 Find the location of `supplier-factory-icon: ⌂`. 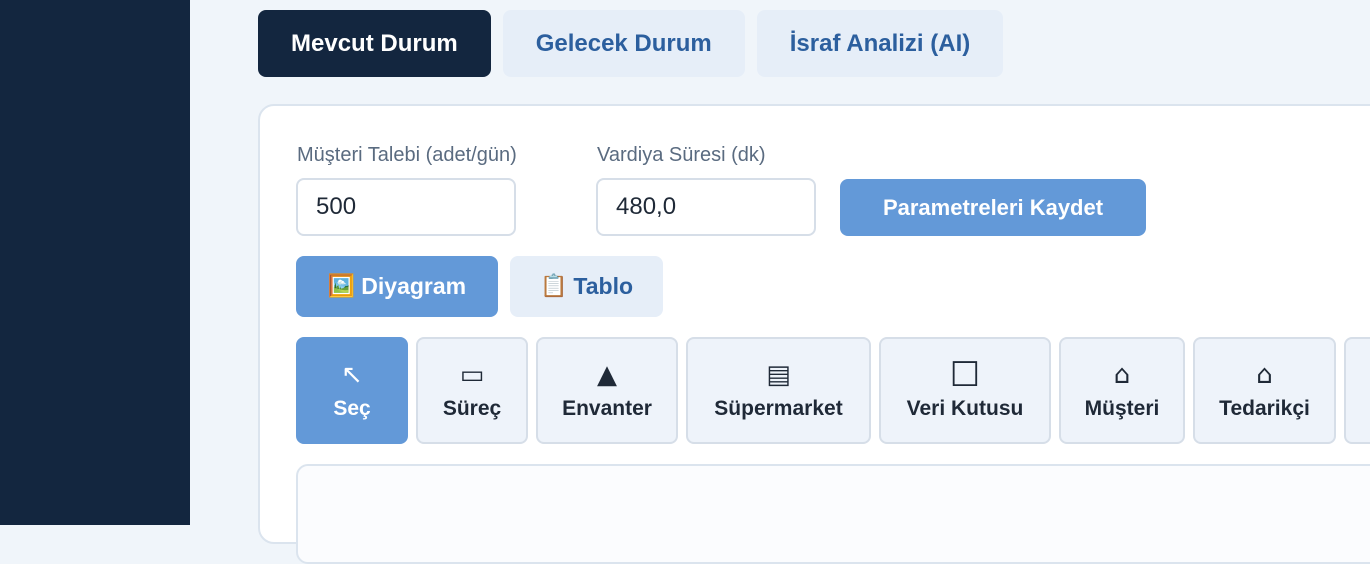

supplier-factory-icon: ⌂ is located at coordinates (1264, 374).